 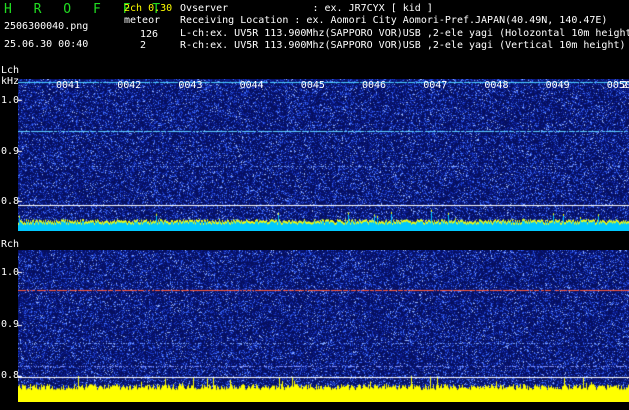 I want to click on minute-marker-0043: 0043, so click(x=190, y=85).